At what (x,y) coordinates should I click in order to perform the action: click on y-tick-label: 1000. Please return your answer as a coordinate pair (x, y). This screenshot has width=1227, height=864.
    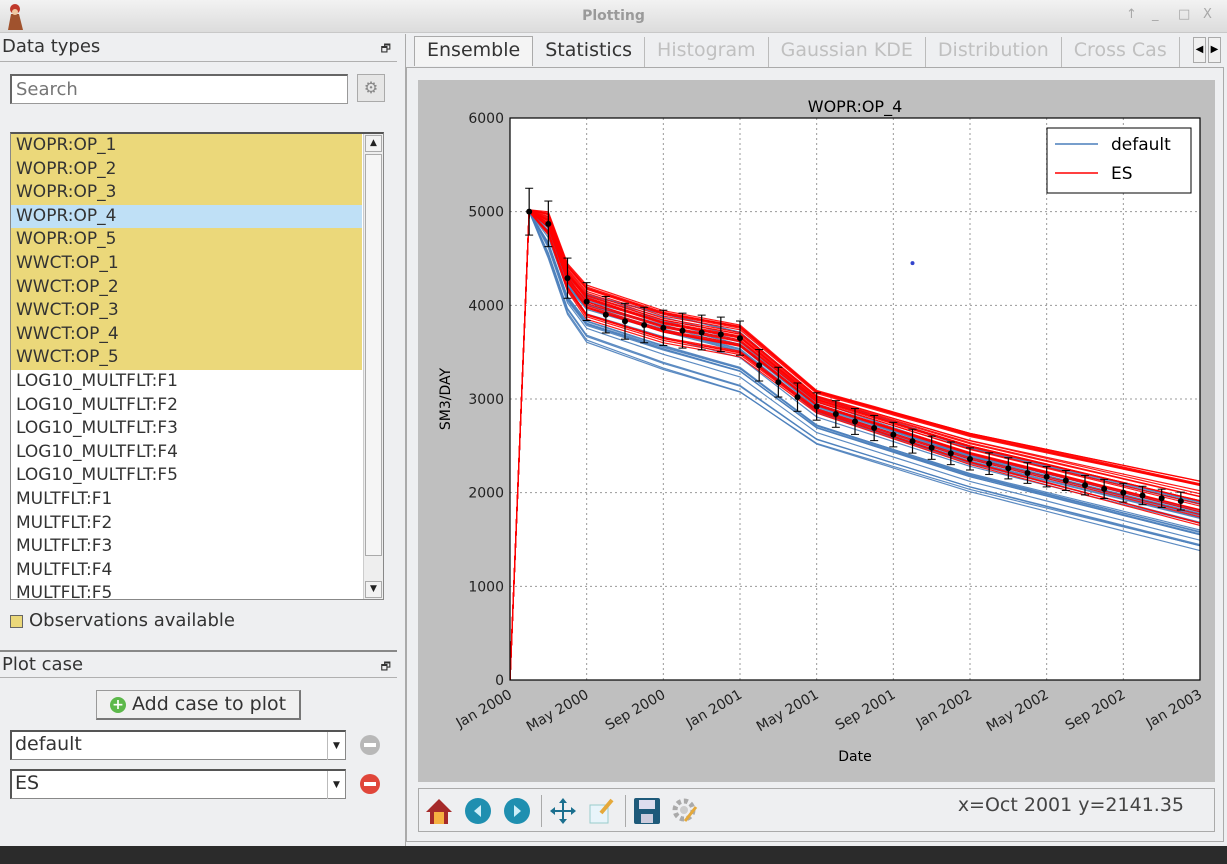
    Looking at the image, I should click on (486, 587).